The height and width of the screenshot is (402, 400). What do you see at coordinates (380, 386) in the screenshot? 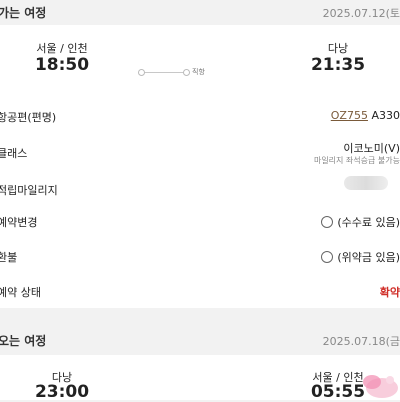
I see `decorative-sticker-icon` at bounding box center [380, 386].